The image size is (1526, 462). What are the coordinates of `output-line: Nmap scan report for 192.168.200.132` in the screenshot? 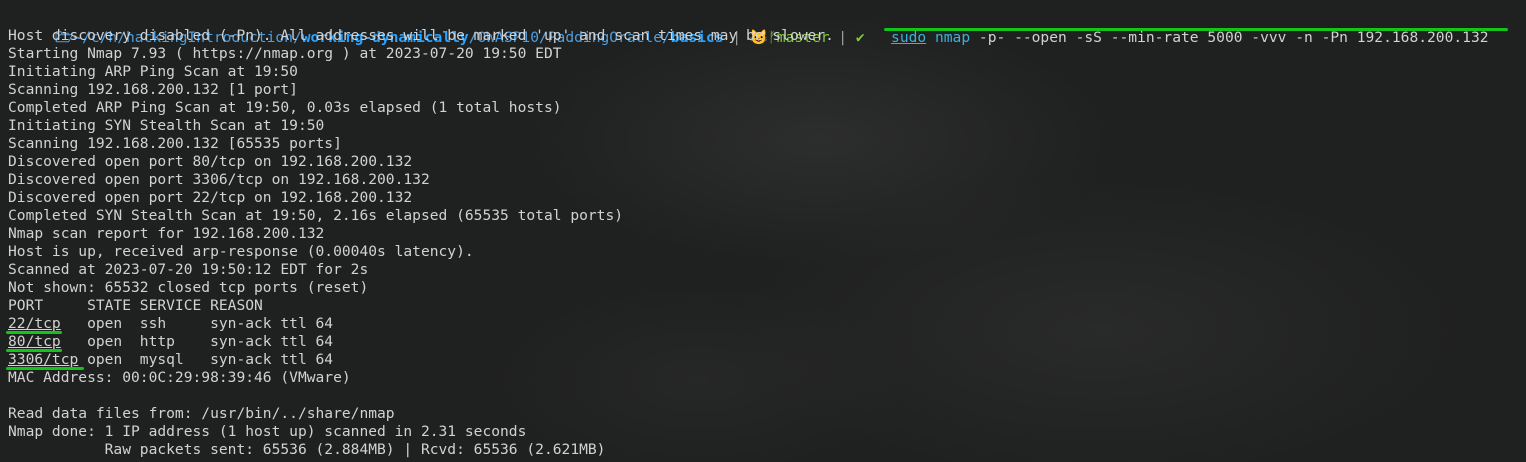 It's located at (166, 233).